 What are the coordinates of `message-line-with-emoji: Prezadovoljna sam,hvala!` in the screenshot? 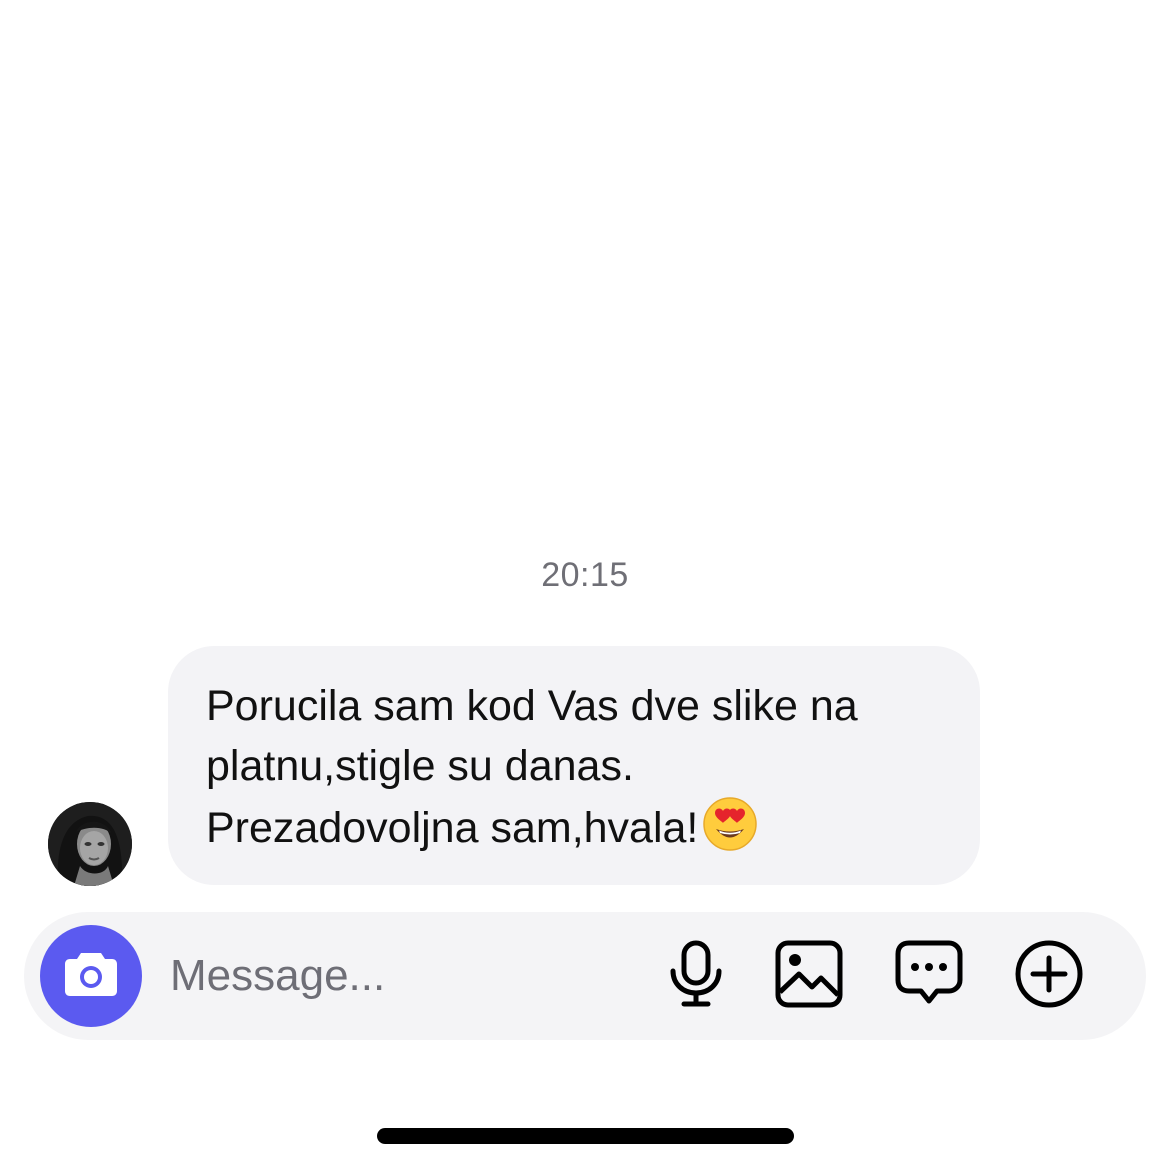 It's located at (575, 827).